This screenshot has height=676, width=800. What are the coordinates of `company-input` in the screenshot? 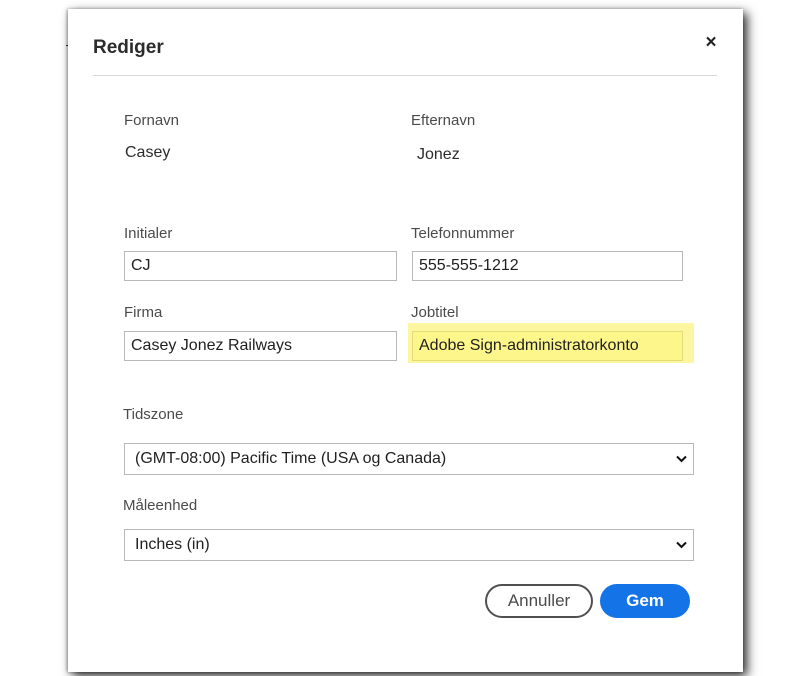 It's located at (260, 346).